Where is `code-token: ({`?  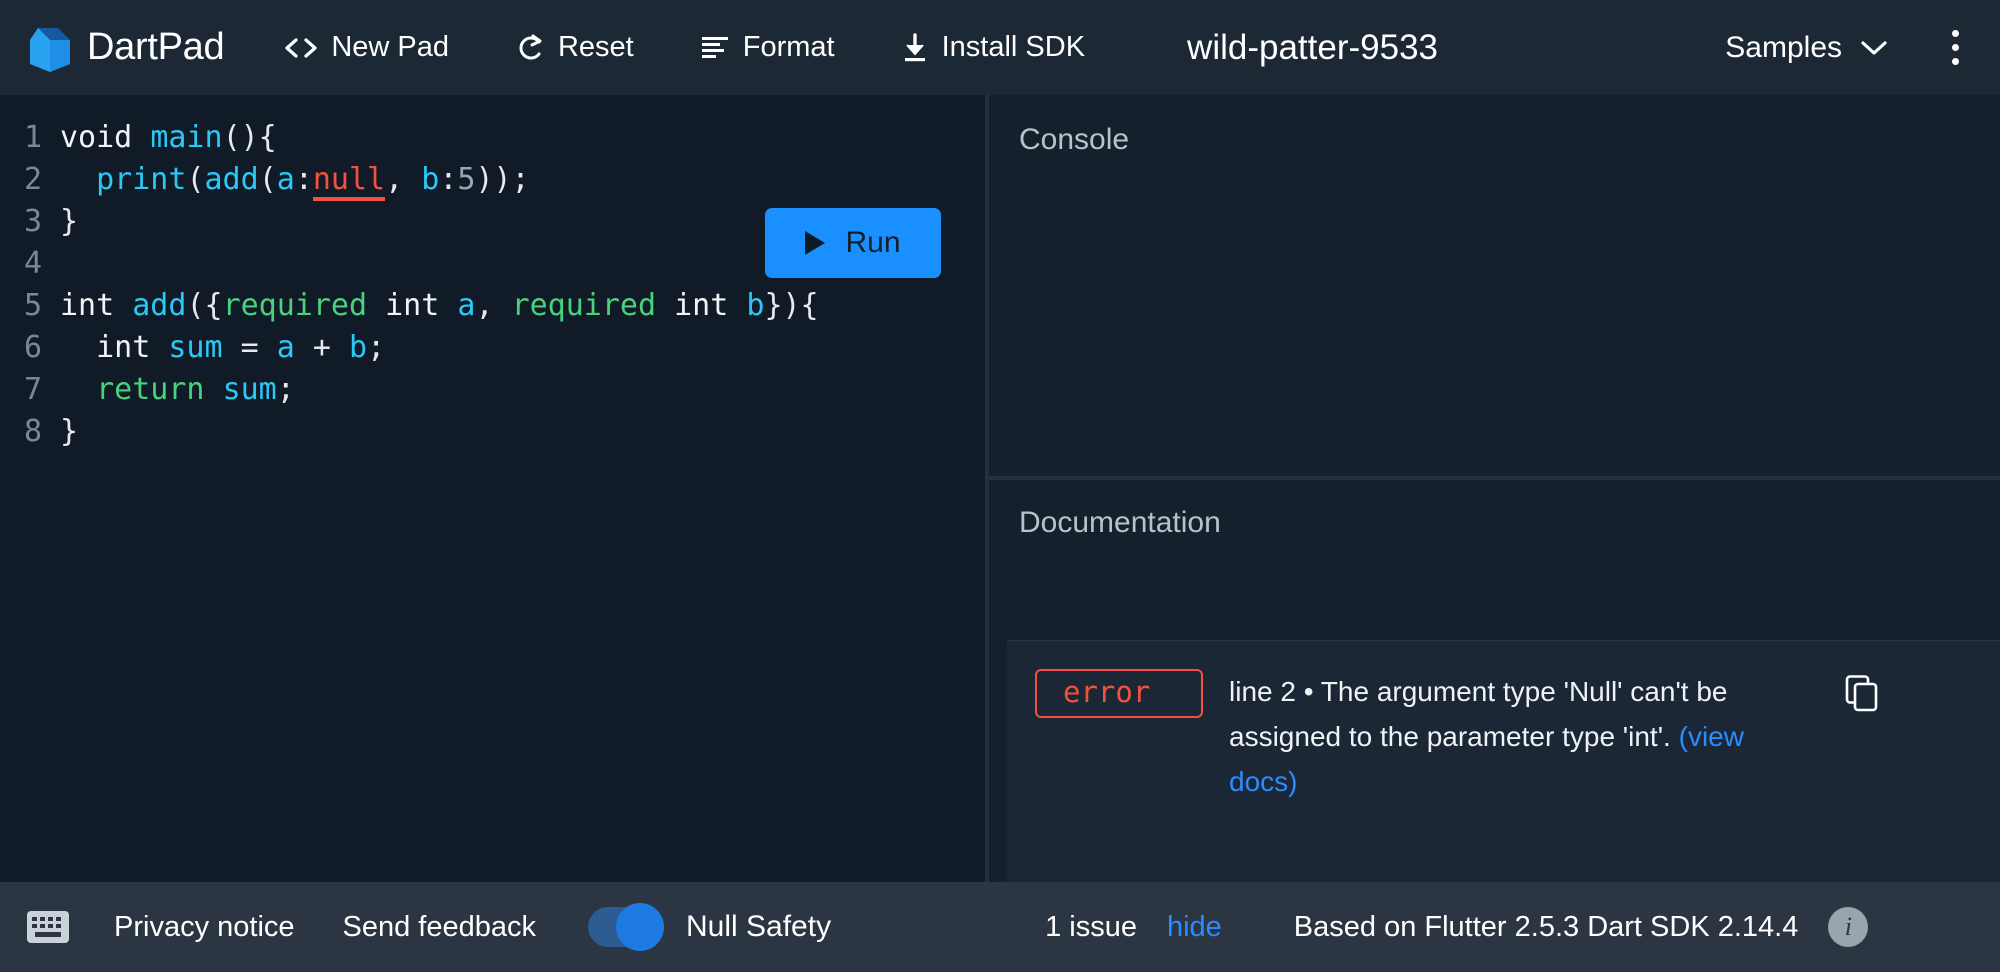
code-token: ({ is located at coordinates (204, 305).